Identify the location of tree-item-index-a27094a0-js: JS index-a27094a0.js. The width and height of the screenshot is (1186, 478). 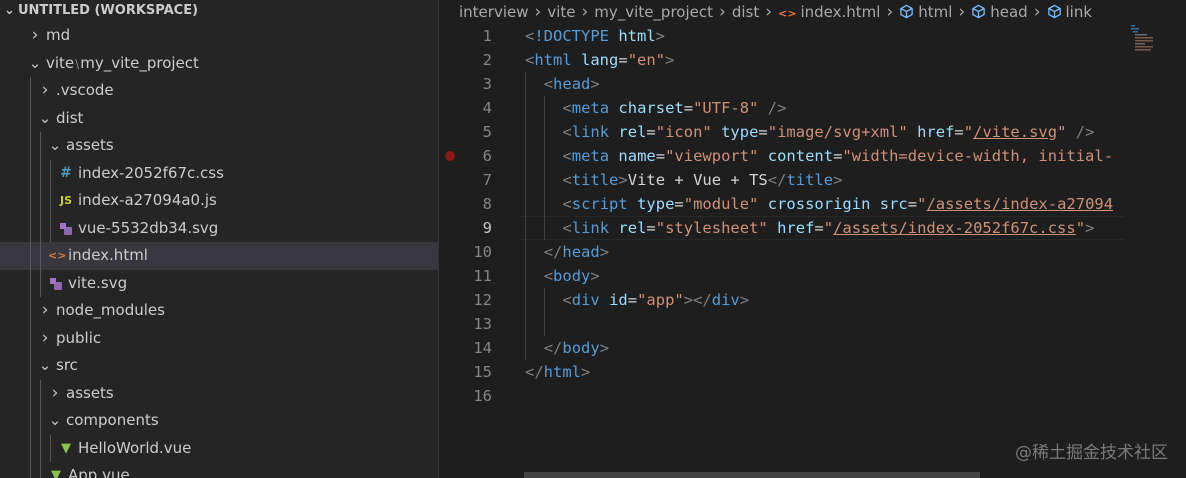
(219, 201).